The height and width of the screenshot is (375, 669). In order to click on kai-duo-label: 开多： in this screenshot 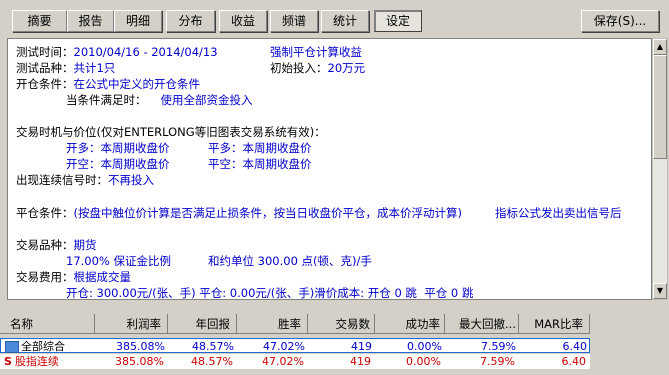, I will do `click(83, 148)`.